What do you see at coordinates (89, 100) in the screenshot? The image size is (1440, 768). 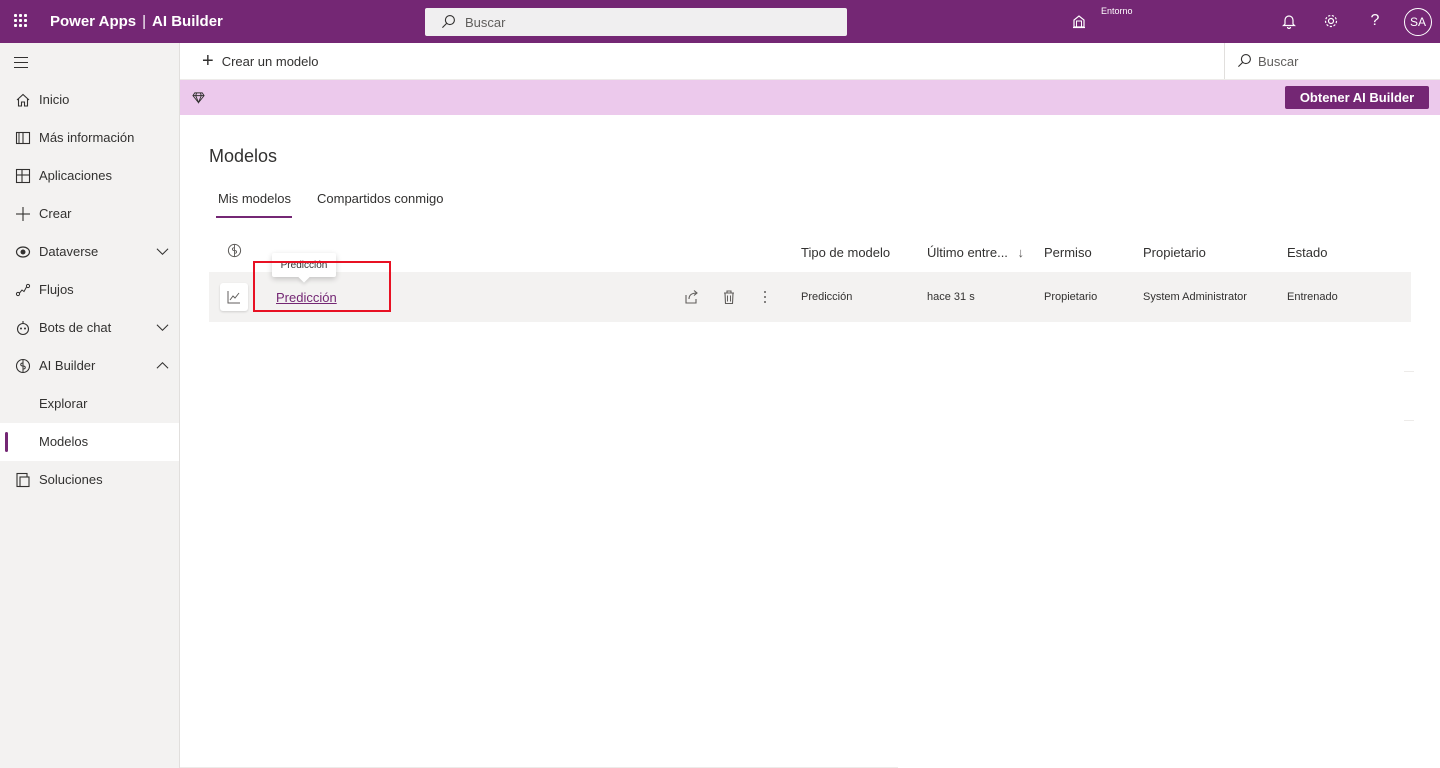 I see `sidebar-item-inicio: Inicio` at bounding box center [89, 100].